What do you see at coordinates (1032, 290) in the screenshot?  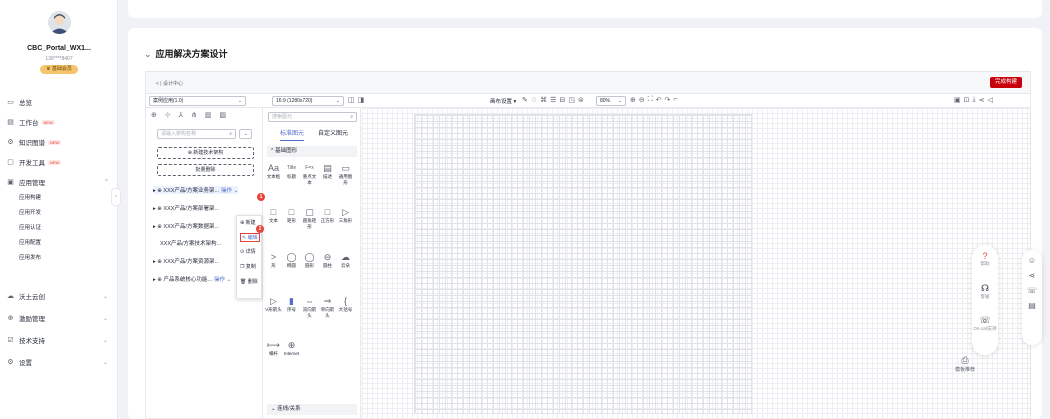 I see `phone-icon: ☏` at bounding box center [1032, 290].